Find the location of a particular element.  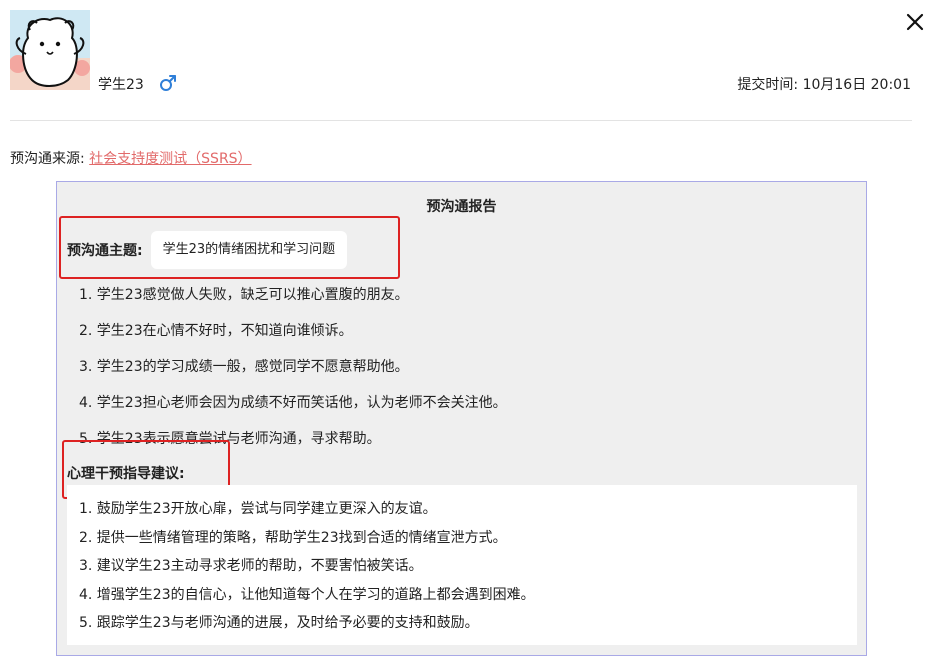

issue-item: 5. 学生23表示愿意尝试与老师沟通，寻求帮助。 is located at coordinates (230, 439).